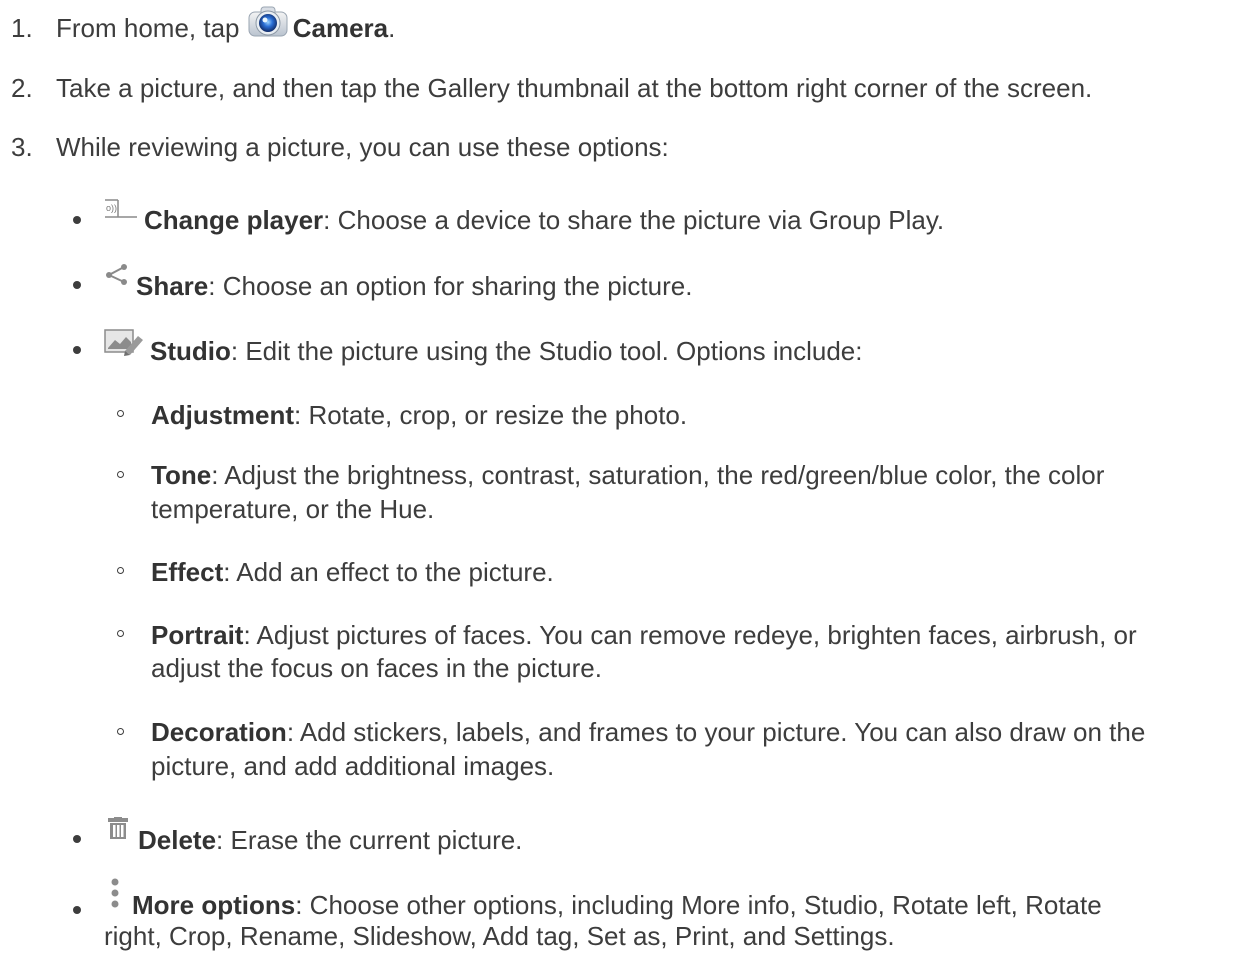 This screenshot has height=954, width=1239. Describe the element at coordinates (151, 28) in the screenshot. I see `step-text: From home, tap` at that location.